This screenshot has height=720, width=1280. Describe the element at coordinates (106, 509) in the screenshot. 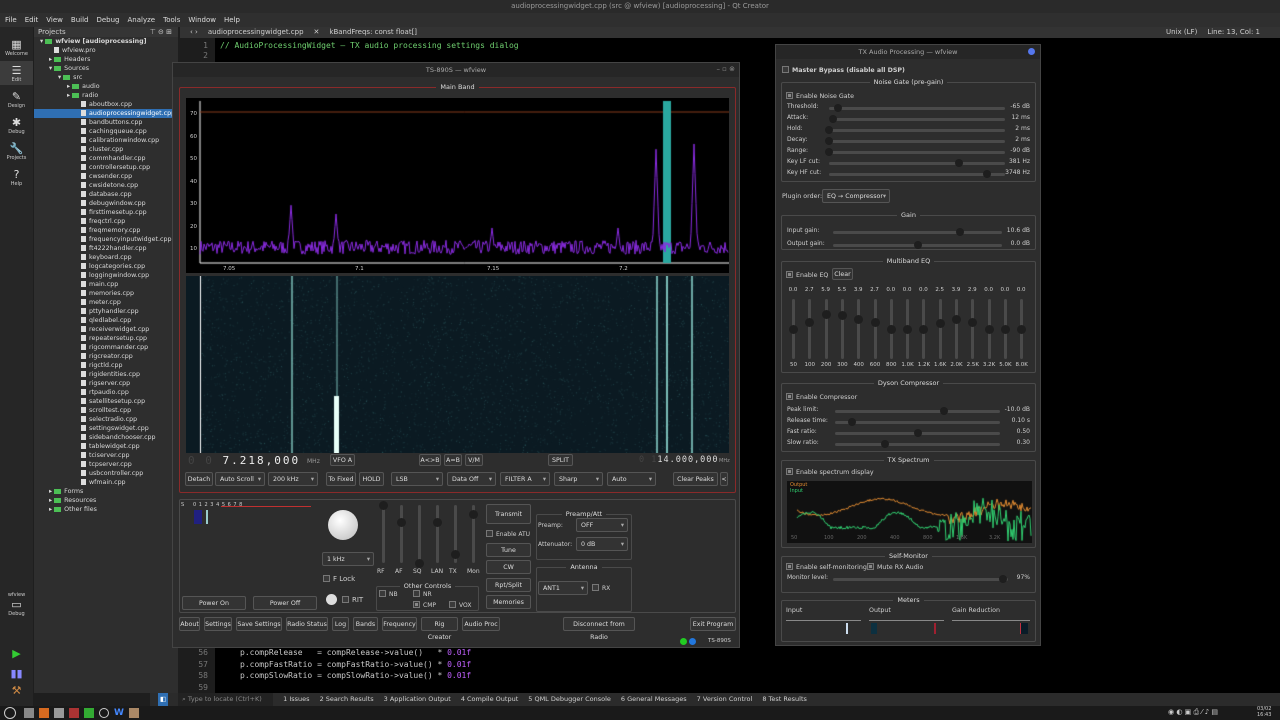

I see `tree-item: ▸ Other files` at that location.